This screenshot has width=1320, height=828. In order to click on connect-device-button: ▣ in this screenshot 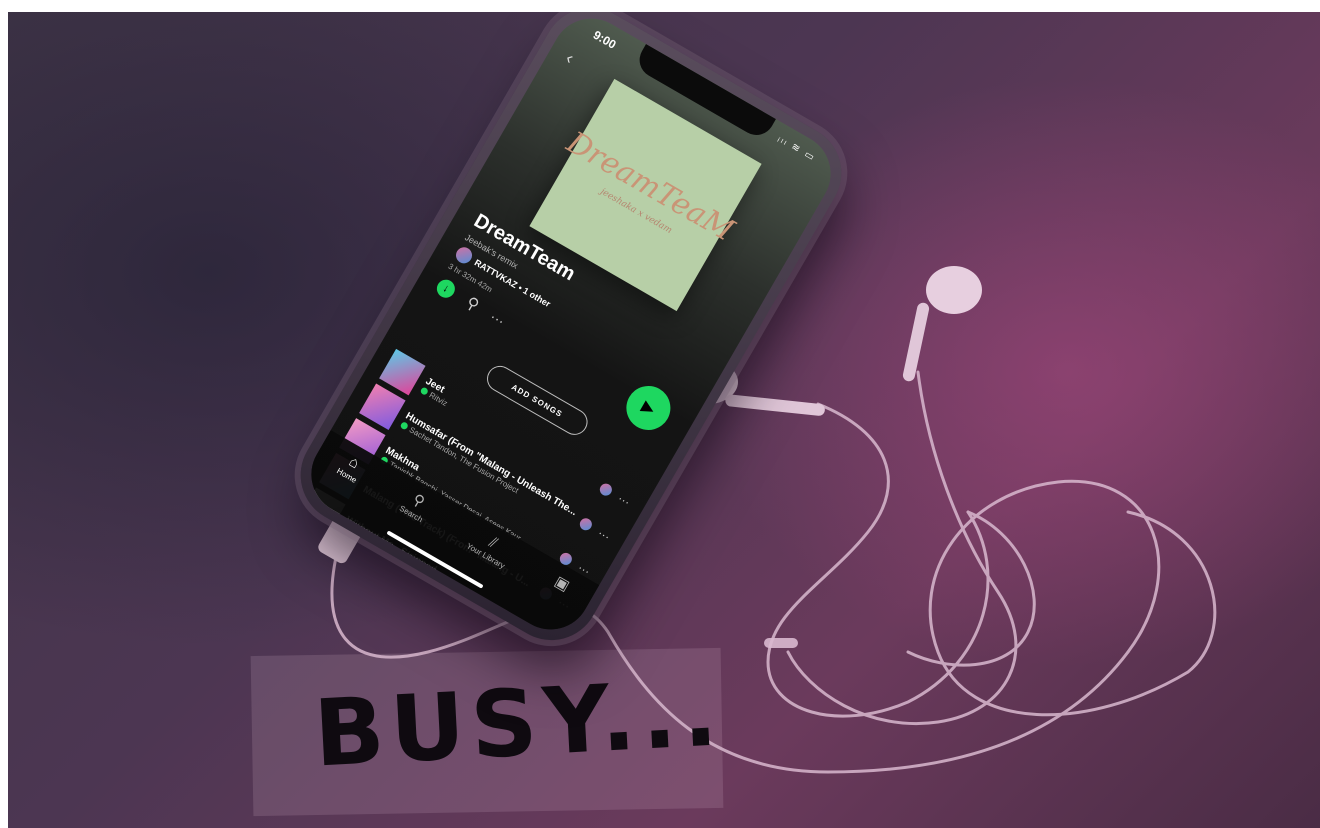, I will do `click(562, 584)`.